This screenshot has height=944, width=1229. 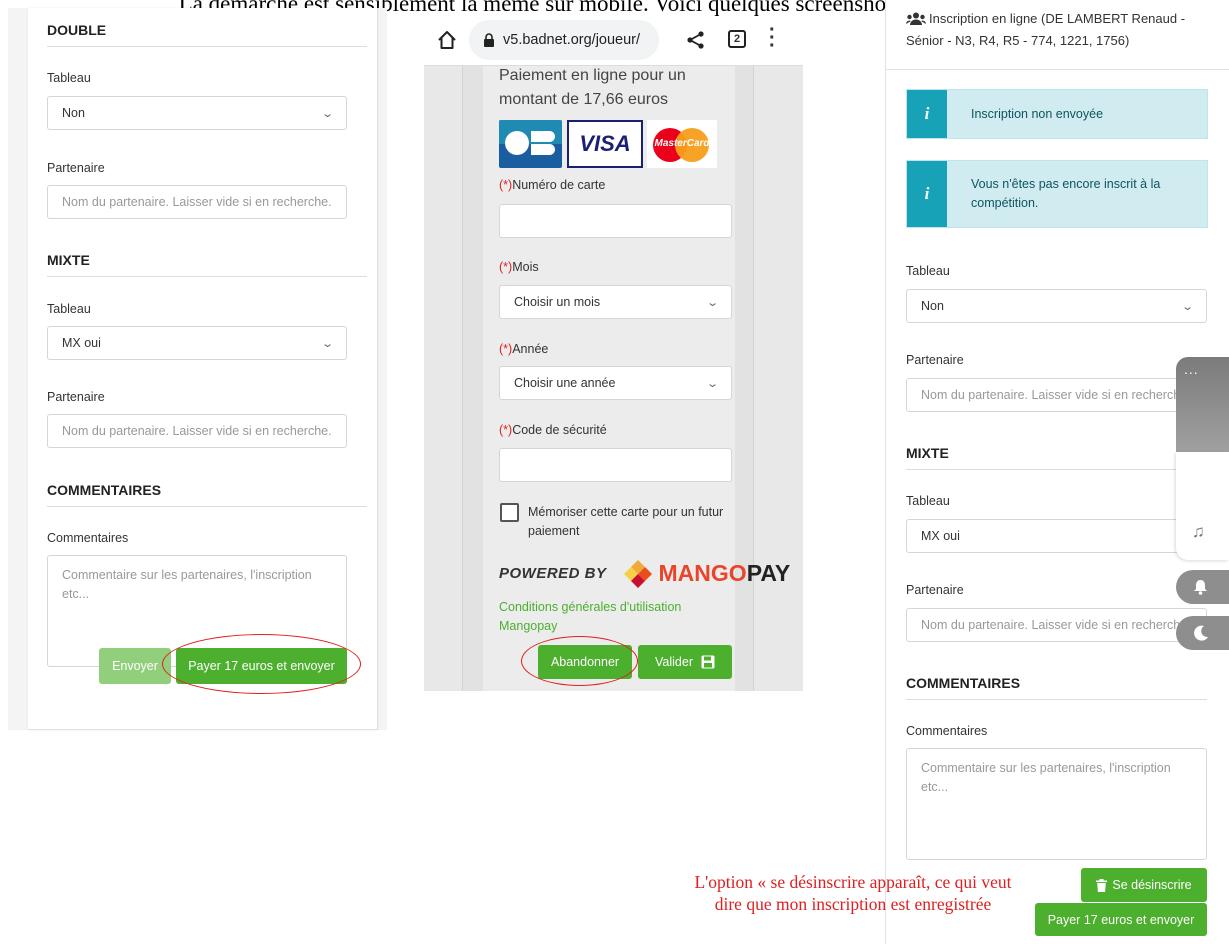 What do you see at coordinates (1144, 885) in the screenshot?
I see `unsubscribe-button: Se désinscrire` at bounding box center [1144, 885].